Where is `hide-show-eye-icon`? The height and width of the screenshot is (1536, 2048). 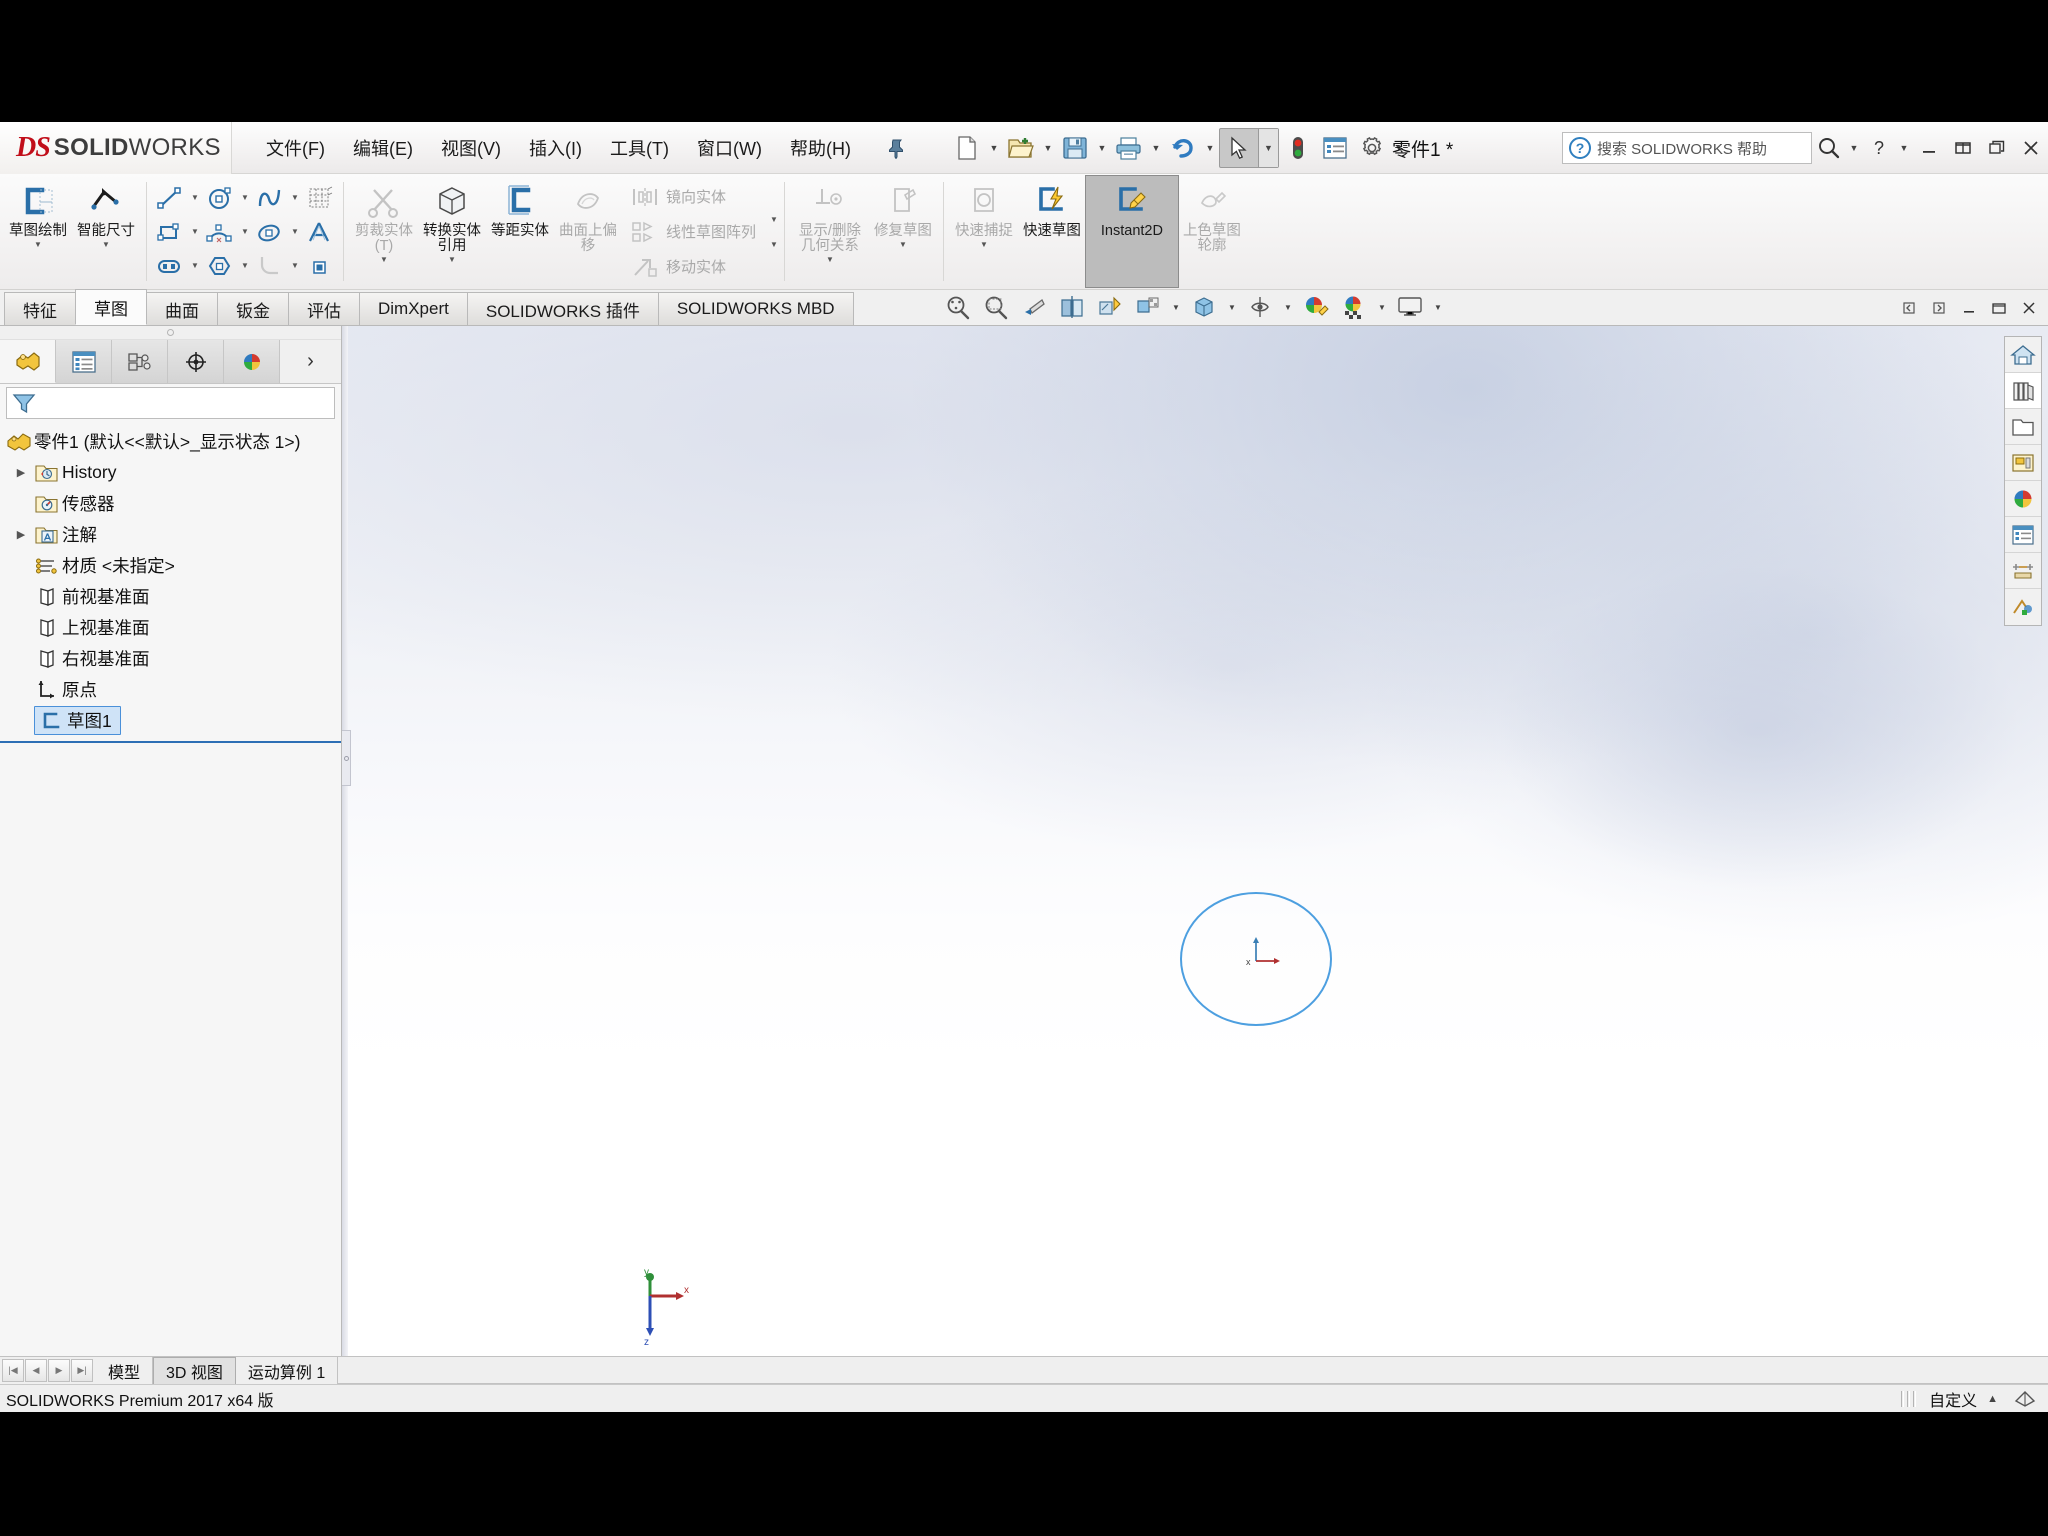 hide-show-eye-icon is located at coordinates (1260, 307).